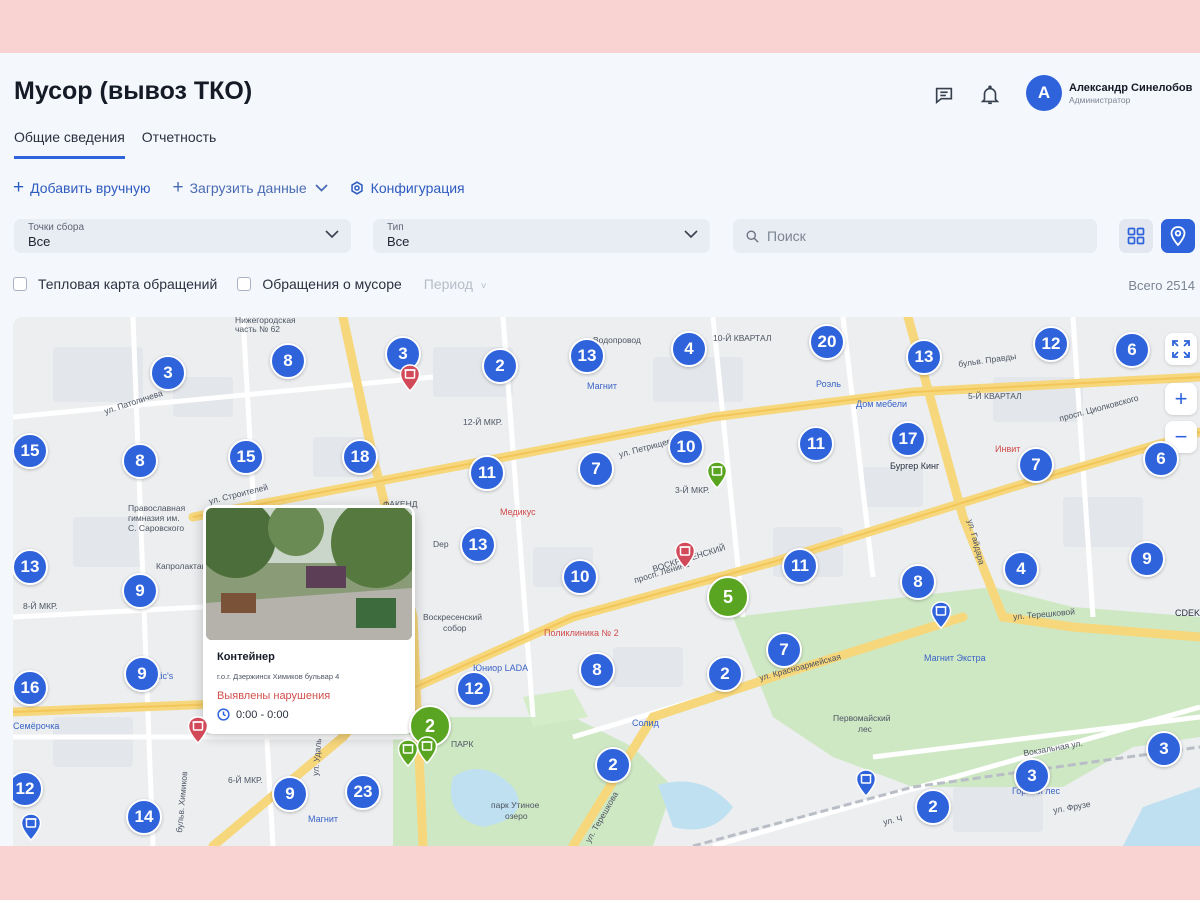 The image size is (1200, 900). Describe the element at coordinates (691, 234) in the screenshot. I see `chevron-down-icon` at that location.